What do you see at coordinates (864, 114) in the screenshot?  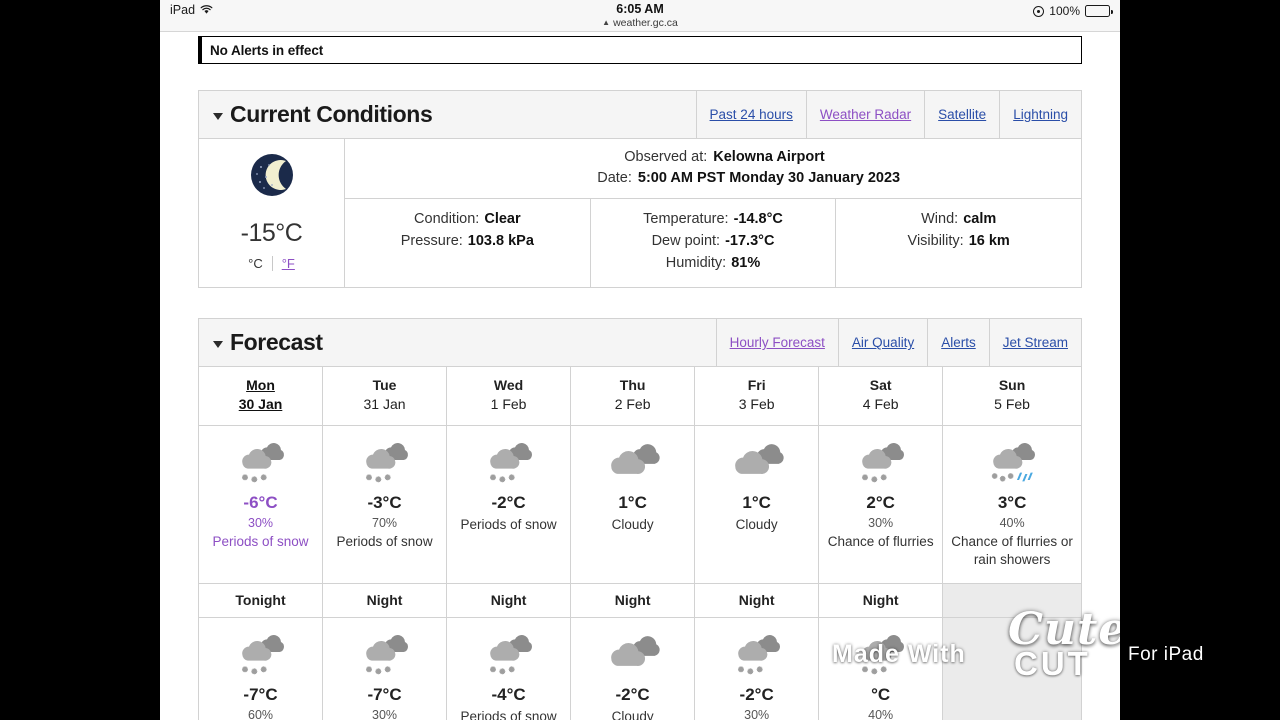 I see `link-weather-radar: Weather Radar` at bounding box center [864, 114].